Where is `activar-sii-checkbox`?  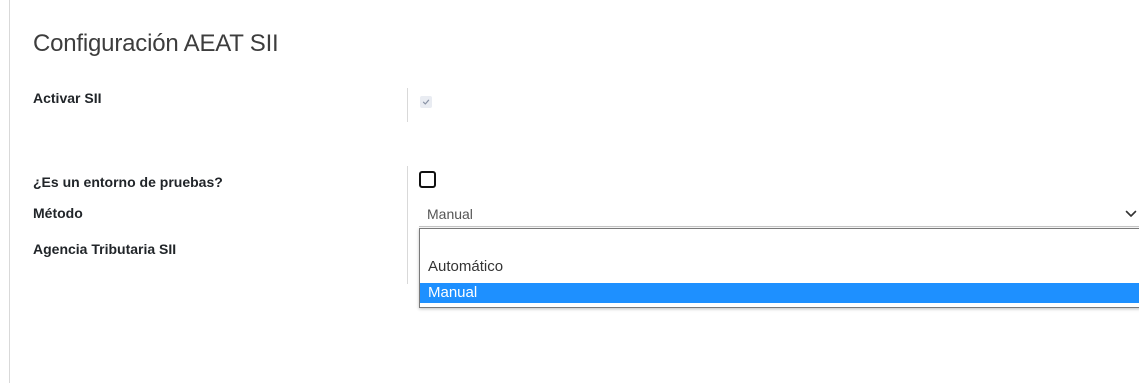
activar-sii-checkbox is located at coordinates (426, 102).